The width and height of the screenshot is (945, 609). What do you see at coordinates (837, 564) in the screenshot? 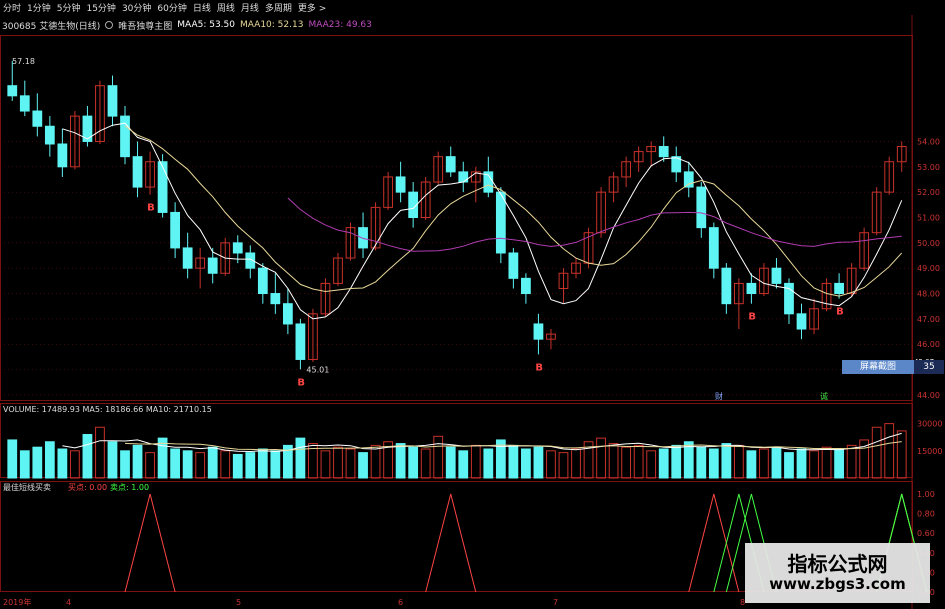
I see `watermark-title: 指标公式网` at bounding box center [837, 564].